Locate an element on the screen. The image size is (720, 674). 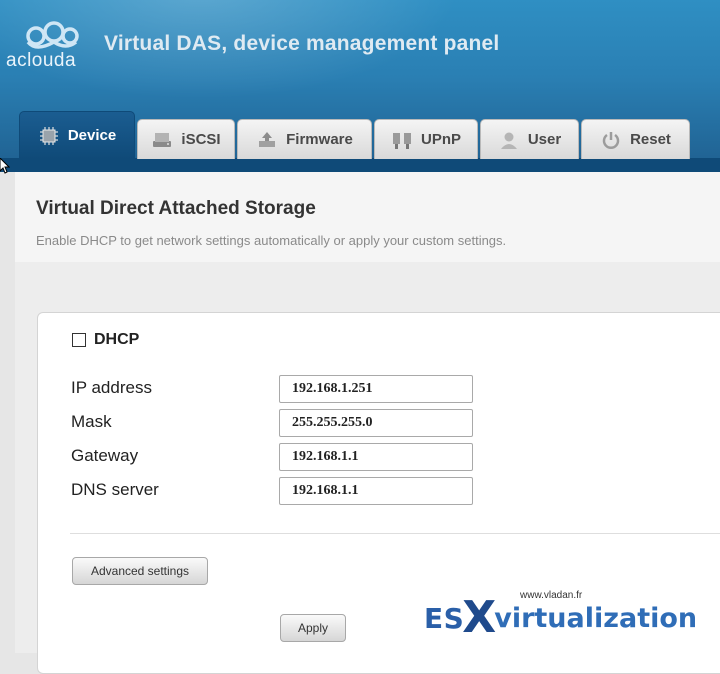
app-title: Virtual DAS, device management panel is located at coordinates (302, 43).